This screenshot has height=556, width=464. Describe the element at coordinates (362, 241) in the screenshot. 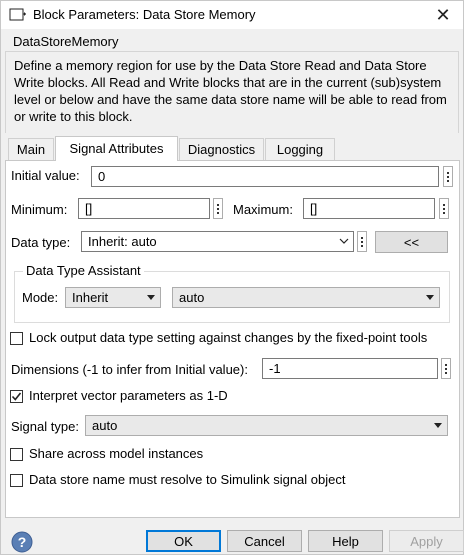

I see `data-type-more-icon` at that location.